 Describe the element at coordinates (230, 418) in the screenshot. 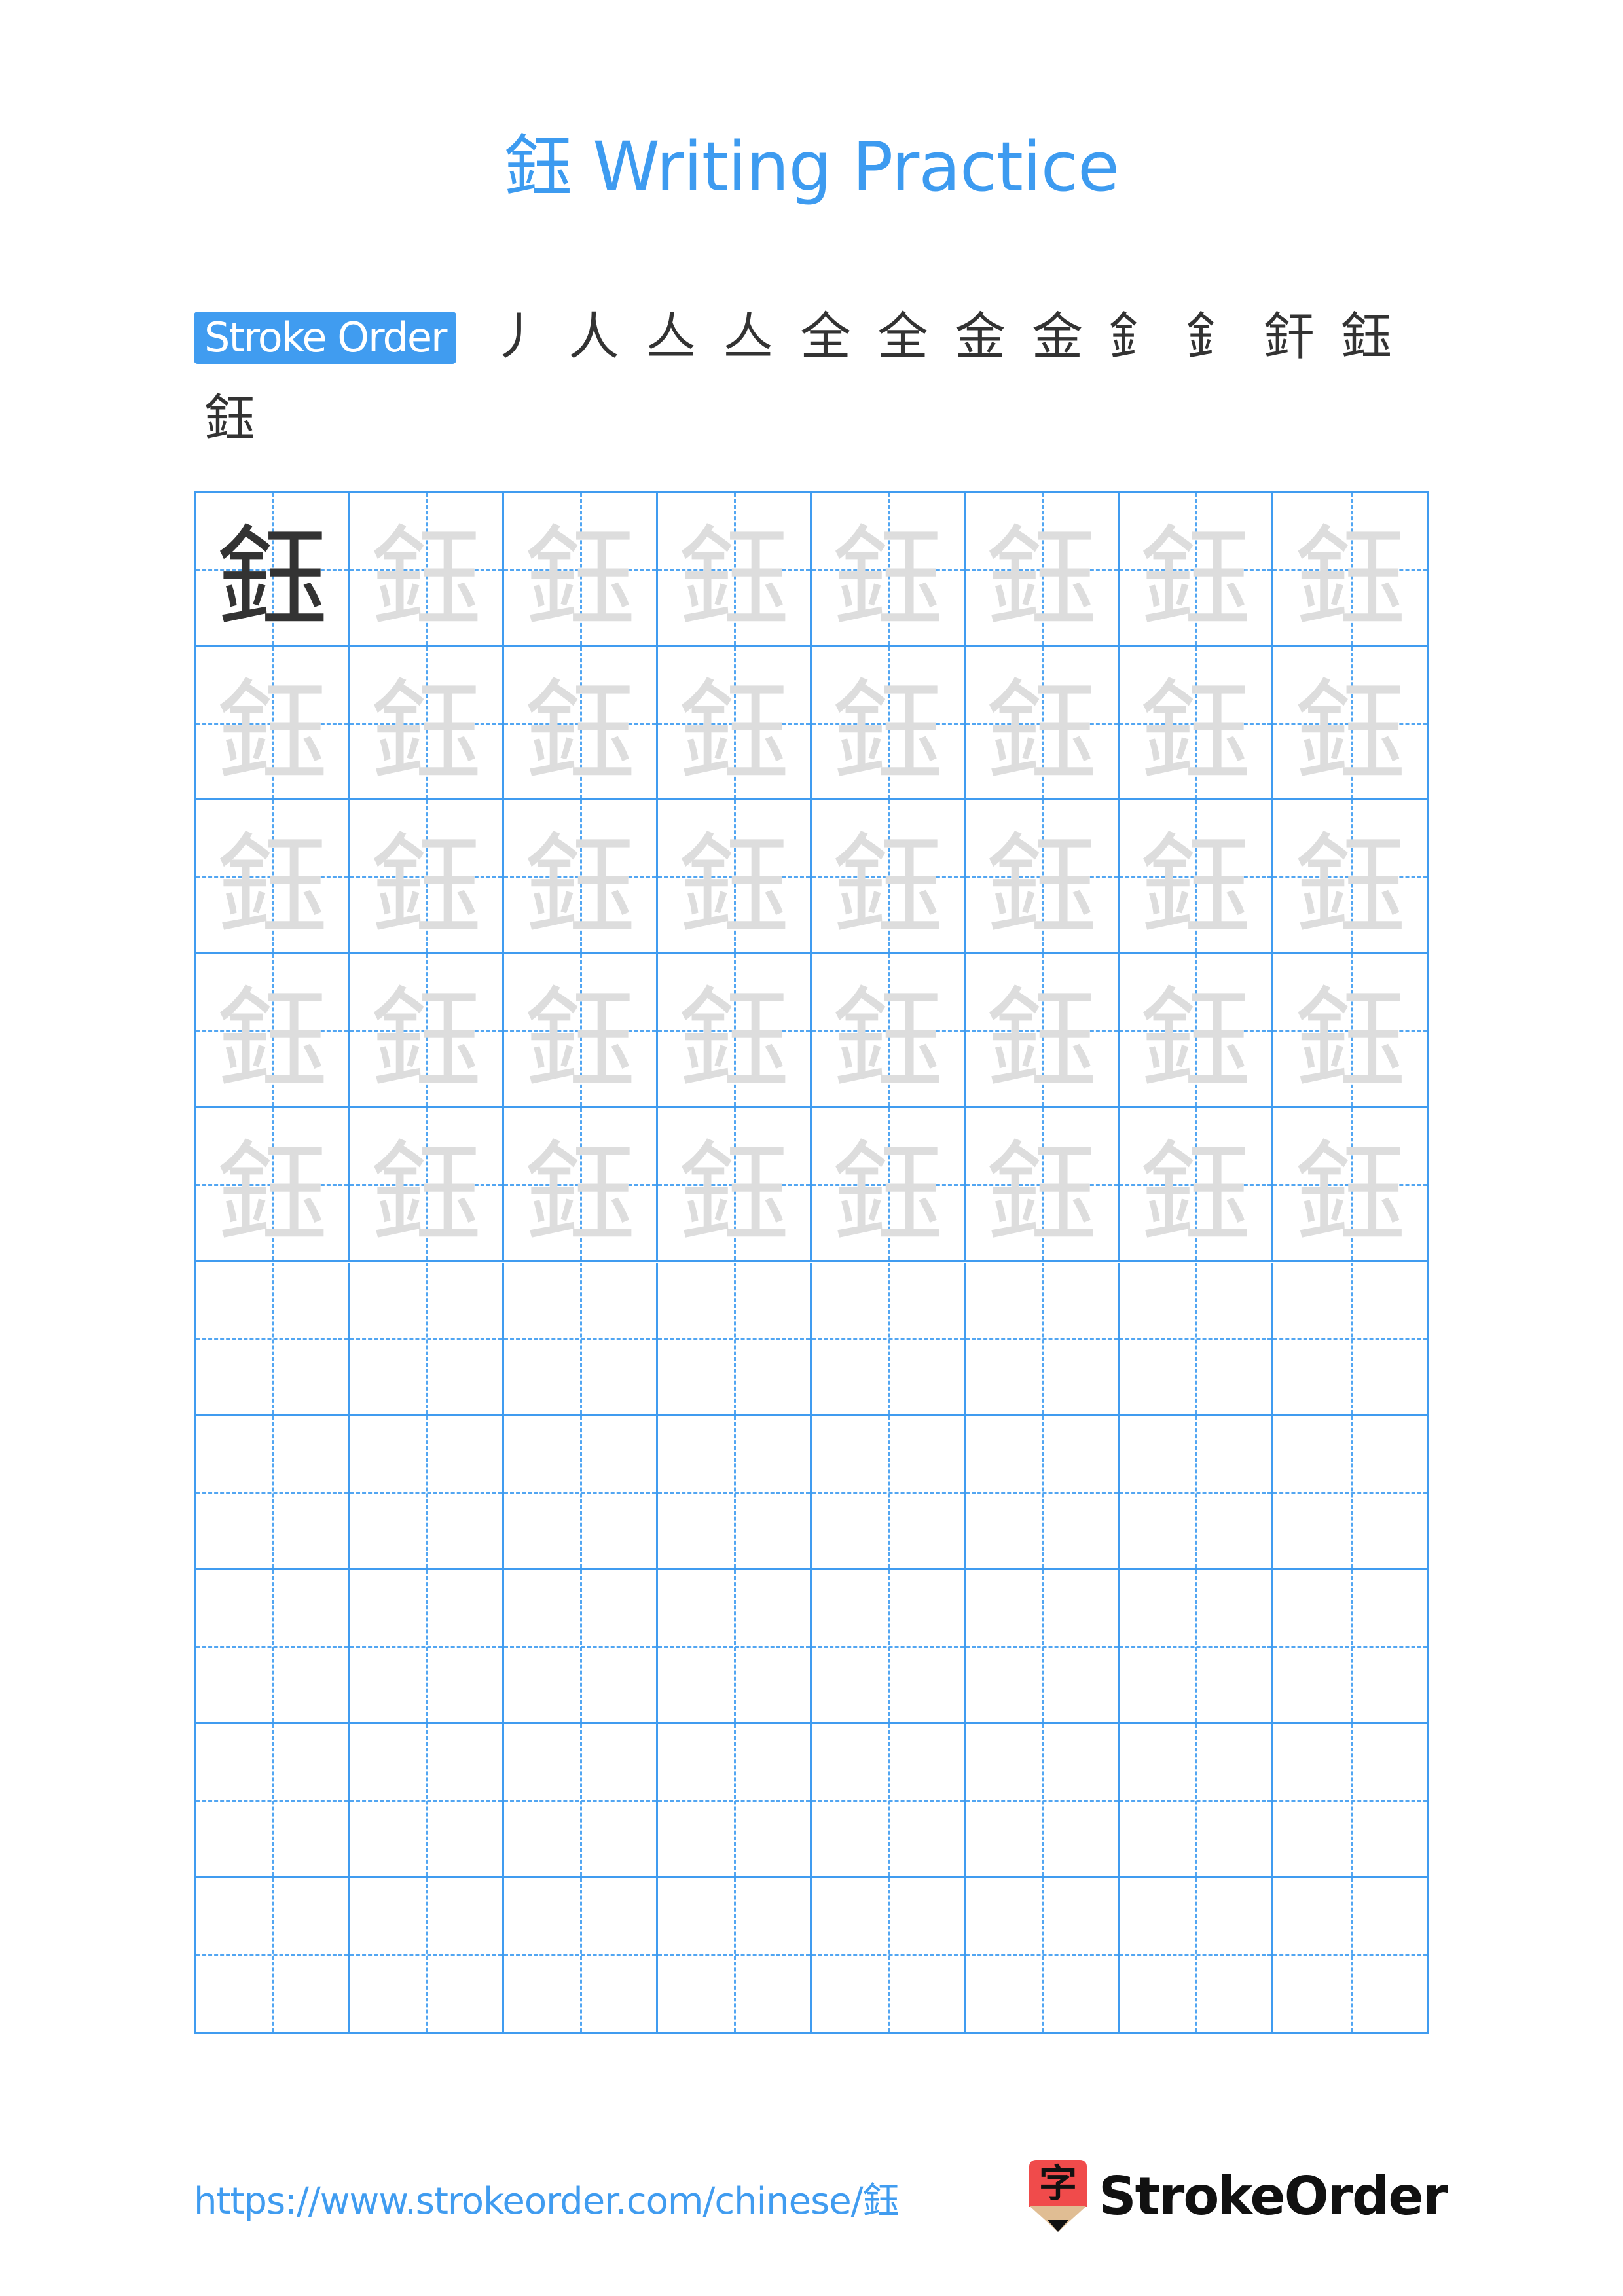

I see `stroke-step-13: 鈺` at that location.